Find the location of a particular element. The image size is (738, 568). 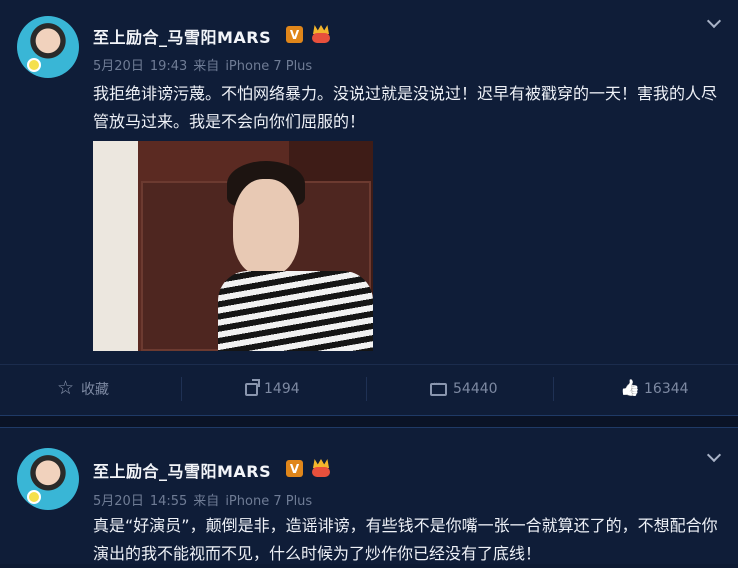

favorite-label: 收藏 is located at coordinates (95, 390).